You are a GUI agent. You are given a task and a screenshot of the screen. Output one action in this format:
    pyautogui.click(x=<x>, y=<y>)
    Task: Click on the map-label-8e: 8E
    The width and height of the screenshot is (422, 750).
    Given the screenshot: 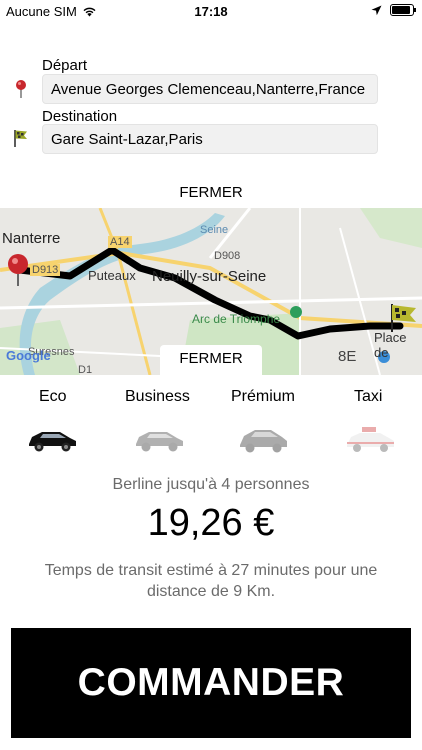 What is the action you would take?
    pyautogui.click(x=347, y=356)
    